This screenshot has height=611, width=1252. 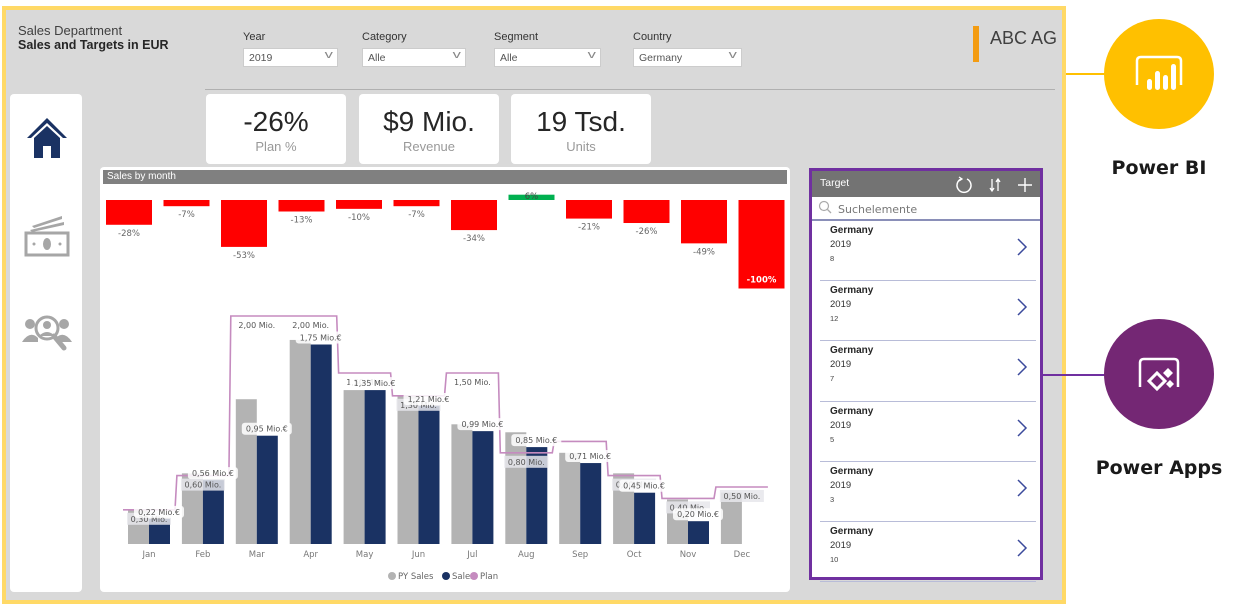 I want to click on segment-slicer: Segment Alle v, so click(x=547, y=49).